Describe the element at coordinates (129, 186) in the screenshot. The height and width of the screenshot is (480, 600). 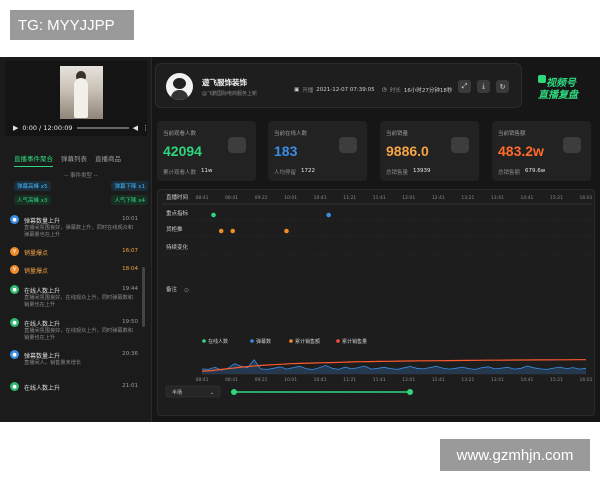
I see `chip-danmaku-drop: 弹幕下降 x1` at that location.